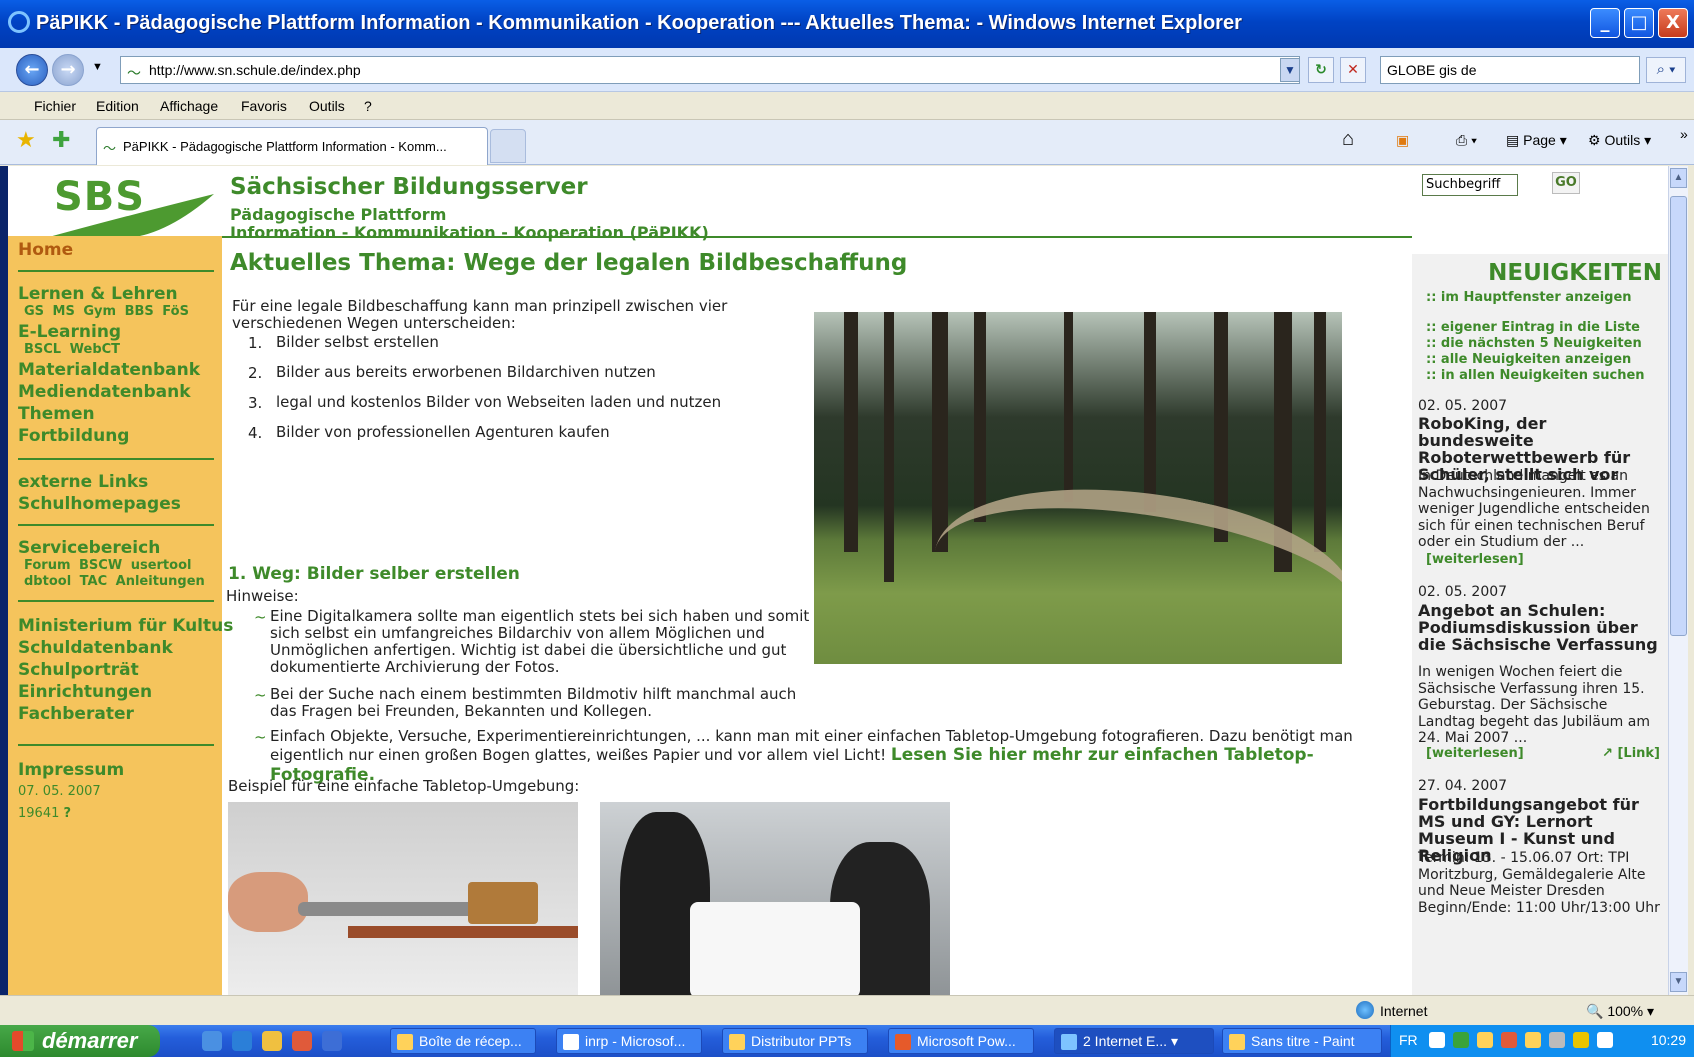 The width and height of the screenshot is (1694, 1057). I want to click on add-favorite-icon: ✚, so click(61, 140).